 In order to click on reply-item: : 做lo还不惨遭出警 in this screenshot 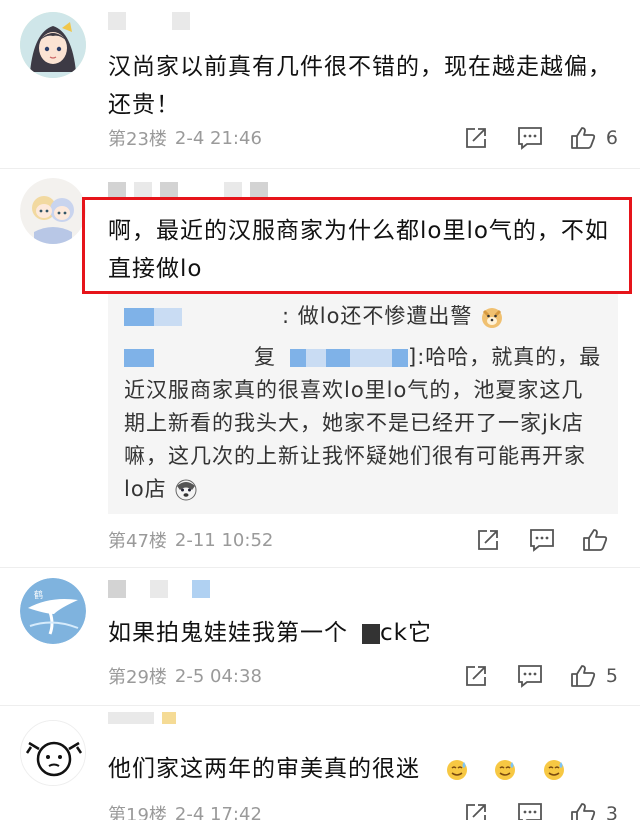, I will do `click(363, 316)`.